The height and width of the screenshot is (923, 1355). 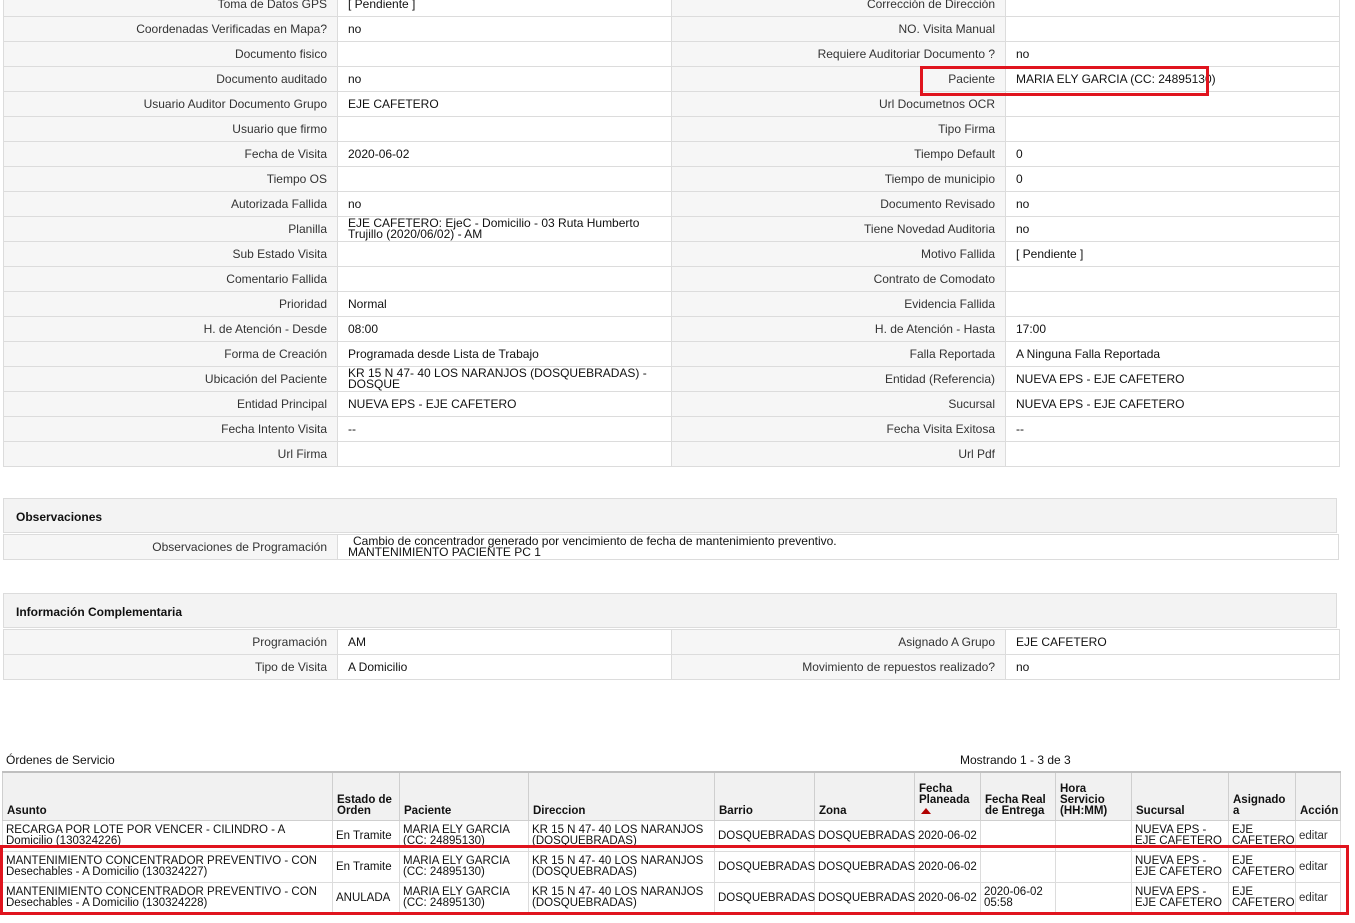 I want to click on field-label: Ubicación del Paciente, so click(x=170, y=379).